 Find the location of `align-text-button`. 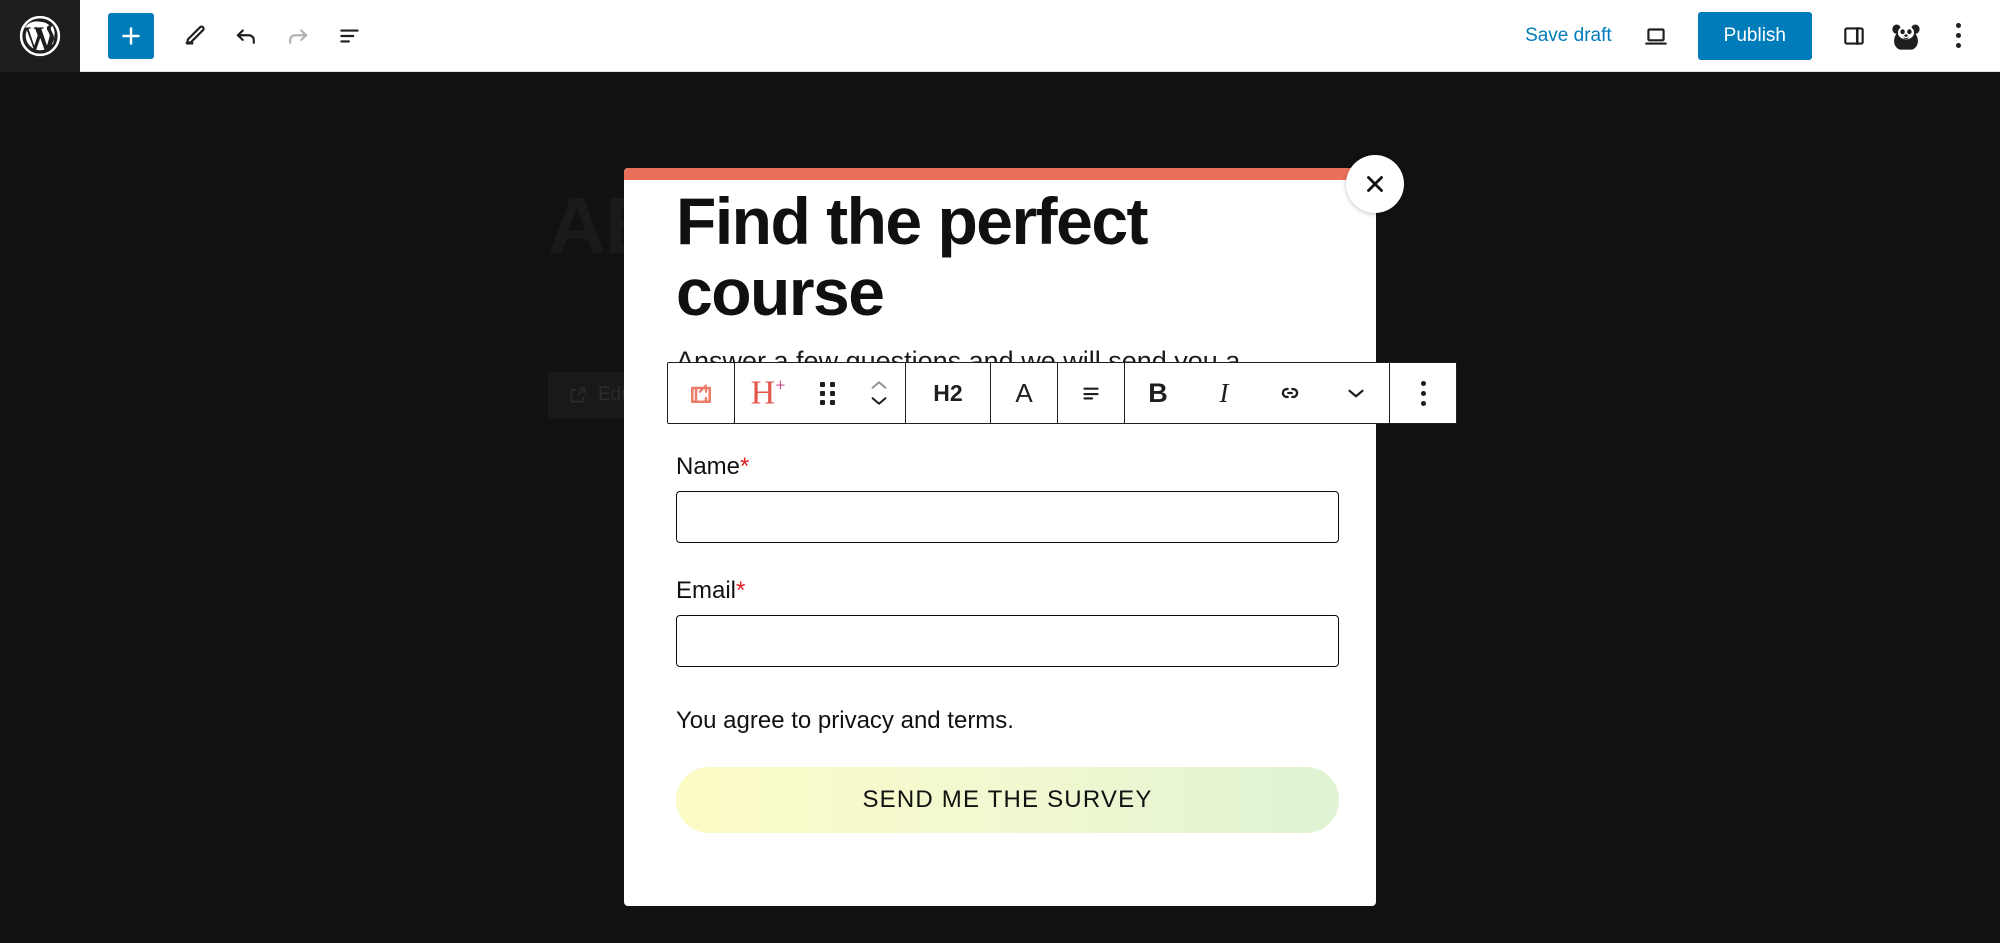

align-text-button is located at coordinates (1091, 393).